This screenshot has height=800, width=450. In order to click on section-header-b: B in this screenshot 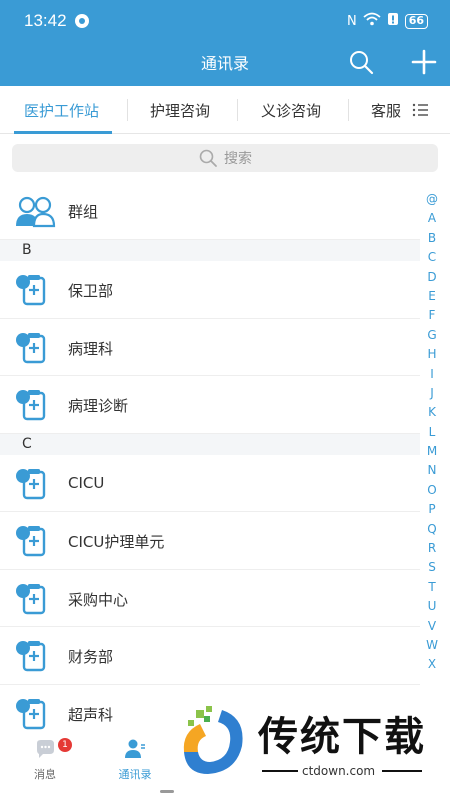, I will do `click(210, 250)`.